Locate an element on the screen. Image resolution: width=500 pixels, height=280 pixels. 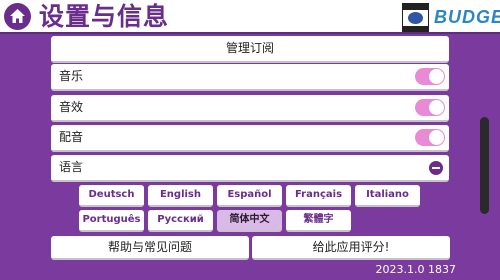
sound-effects-setting-row: 音效 is located at coordinates (250, 108).